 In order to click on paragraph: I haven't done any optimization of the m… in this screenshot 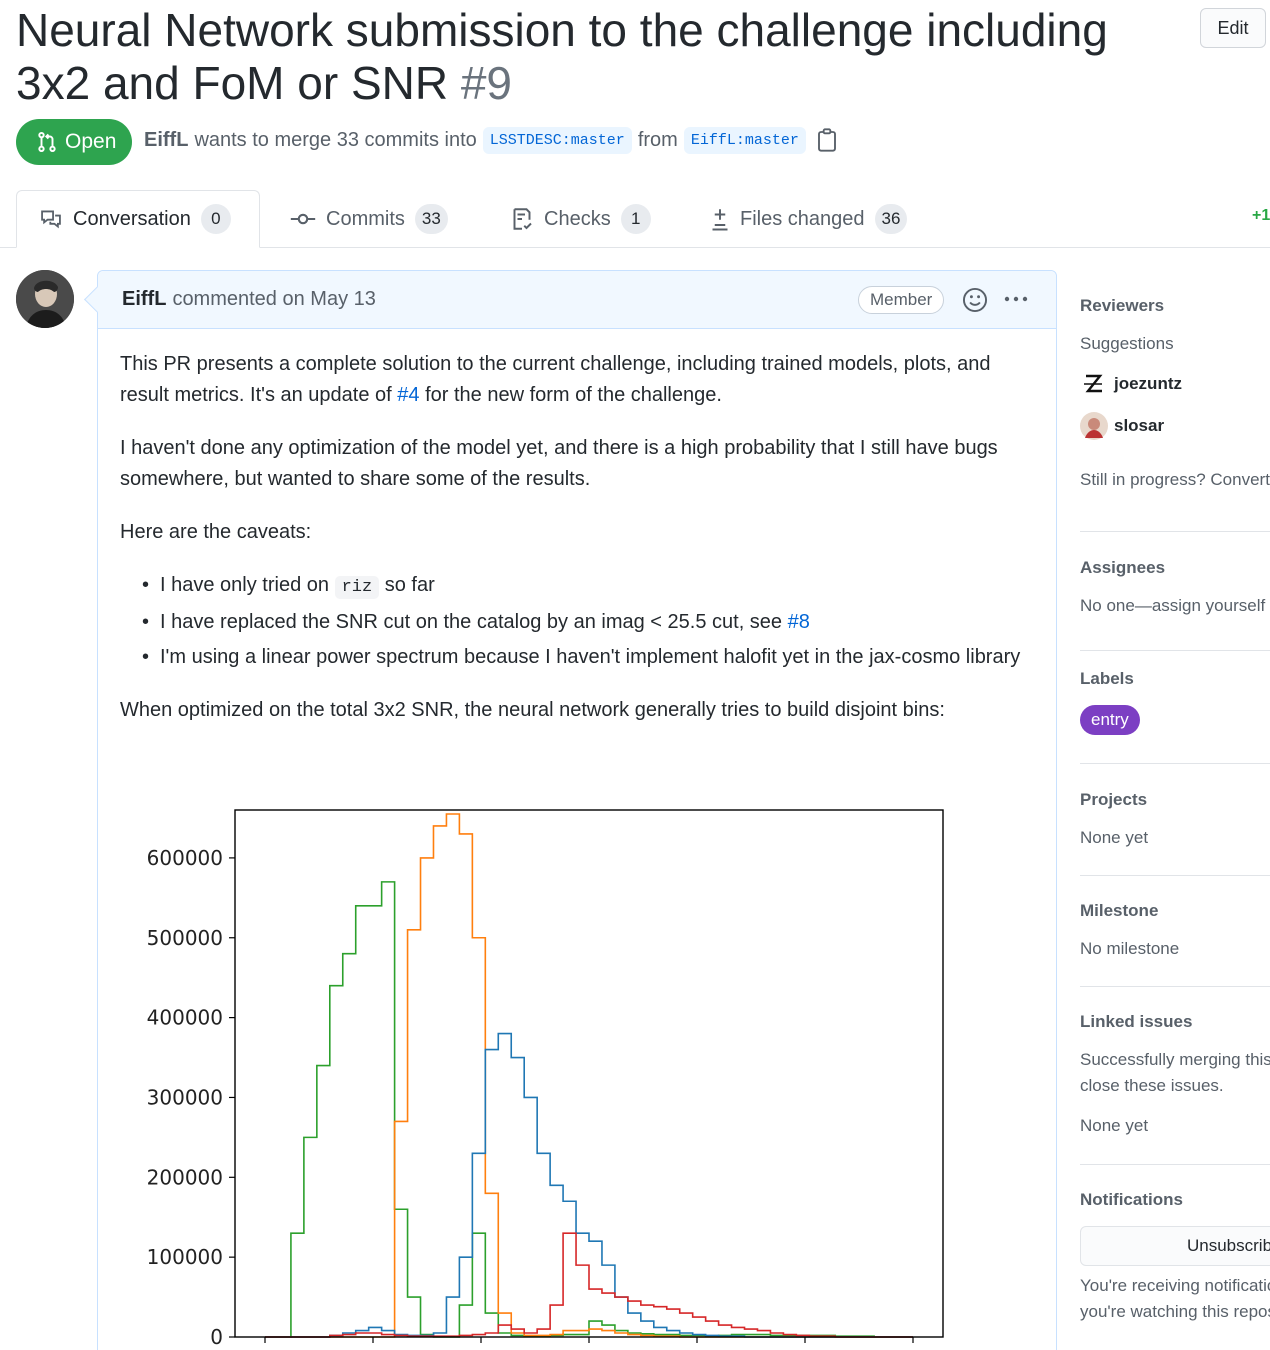, I will do `click(559, 463)`.